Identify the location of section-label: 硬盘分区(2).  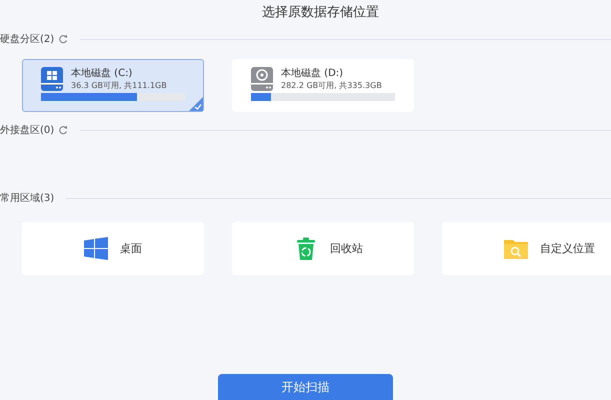
(27, 39).